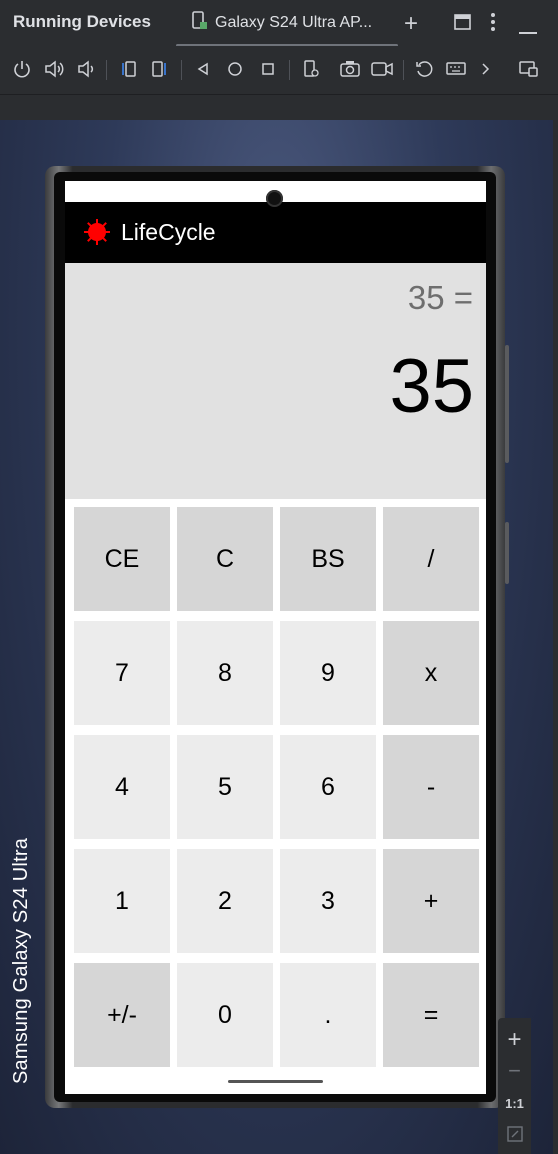 This screenshot has height=1154, width=558. What do you see at coordinates (122, 559) in the screenshot?
I see `key-ce-button: CE` at bounding box center [122, 559].